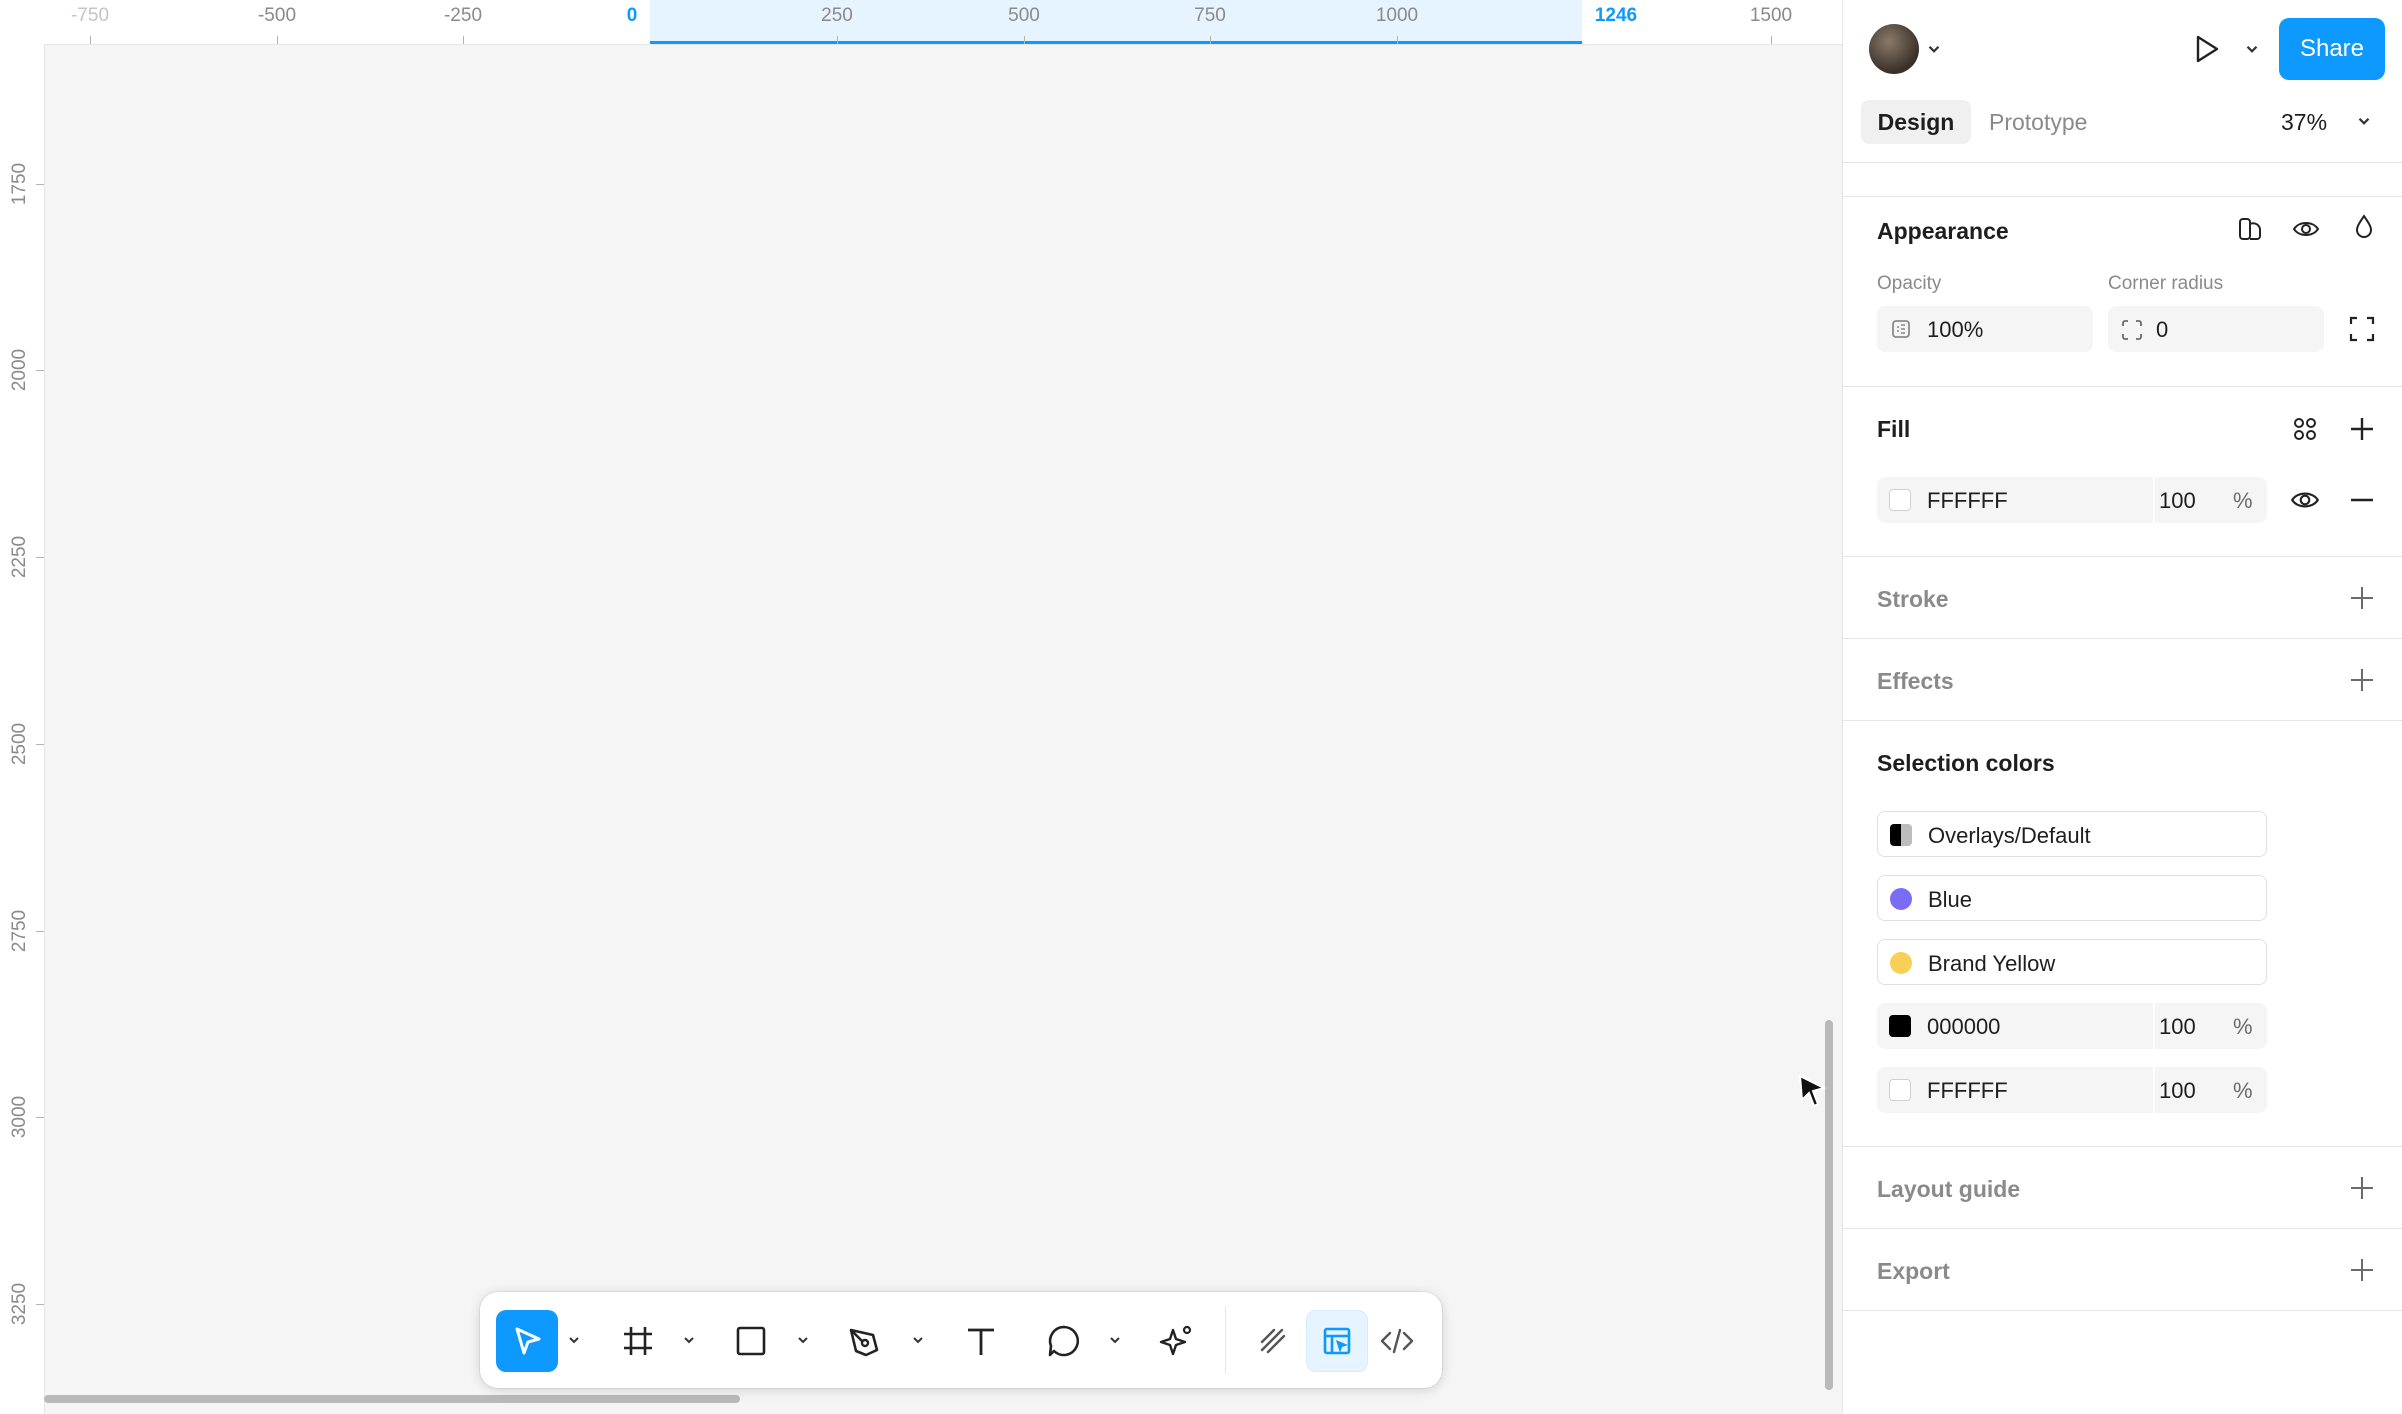 The image size is (2402, 1414). I want to click on ruler-label: -750, so click(90, 15).